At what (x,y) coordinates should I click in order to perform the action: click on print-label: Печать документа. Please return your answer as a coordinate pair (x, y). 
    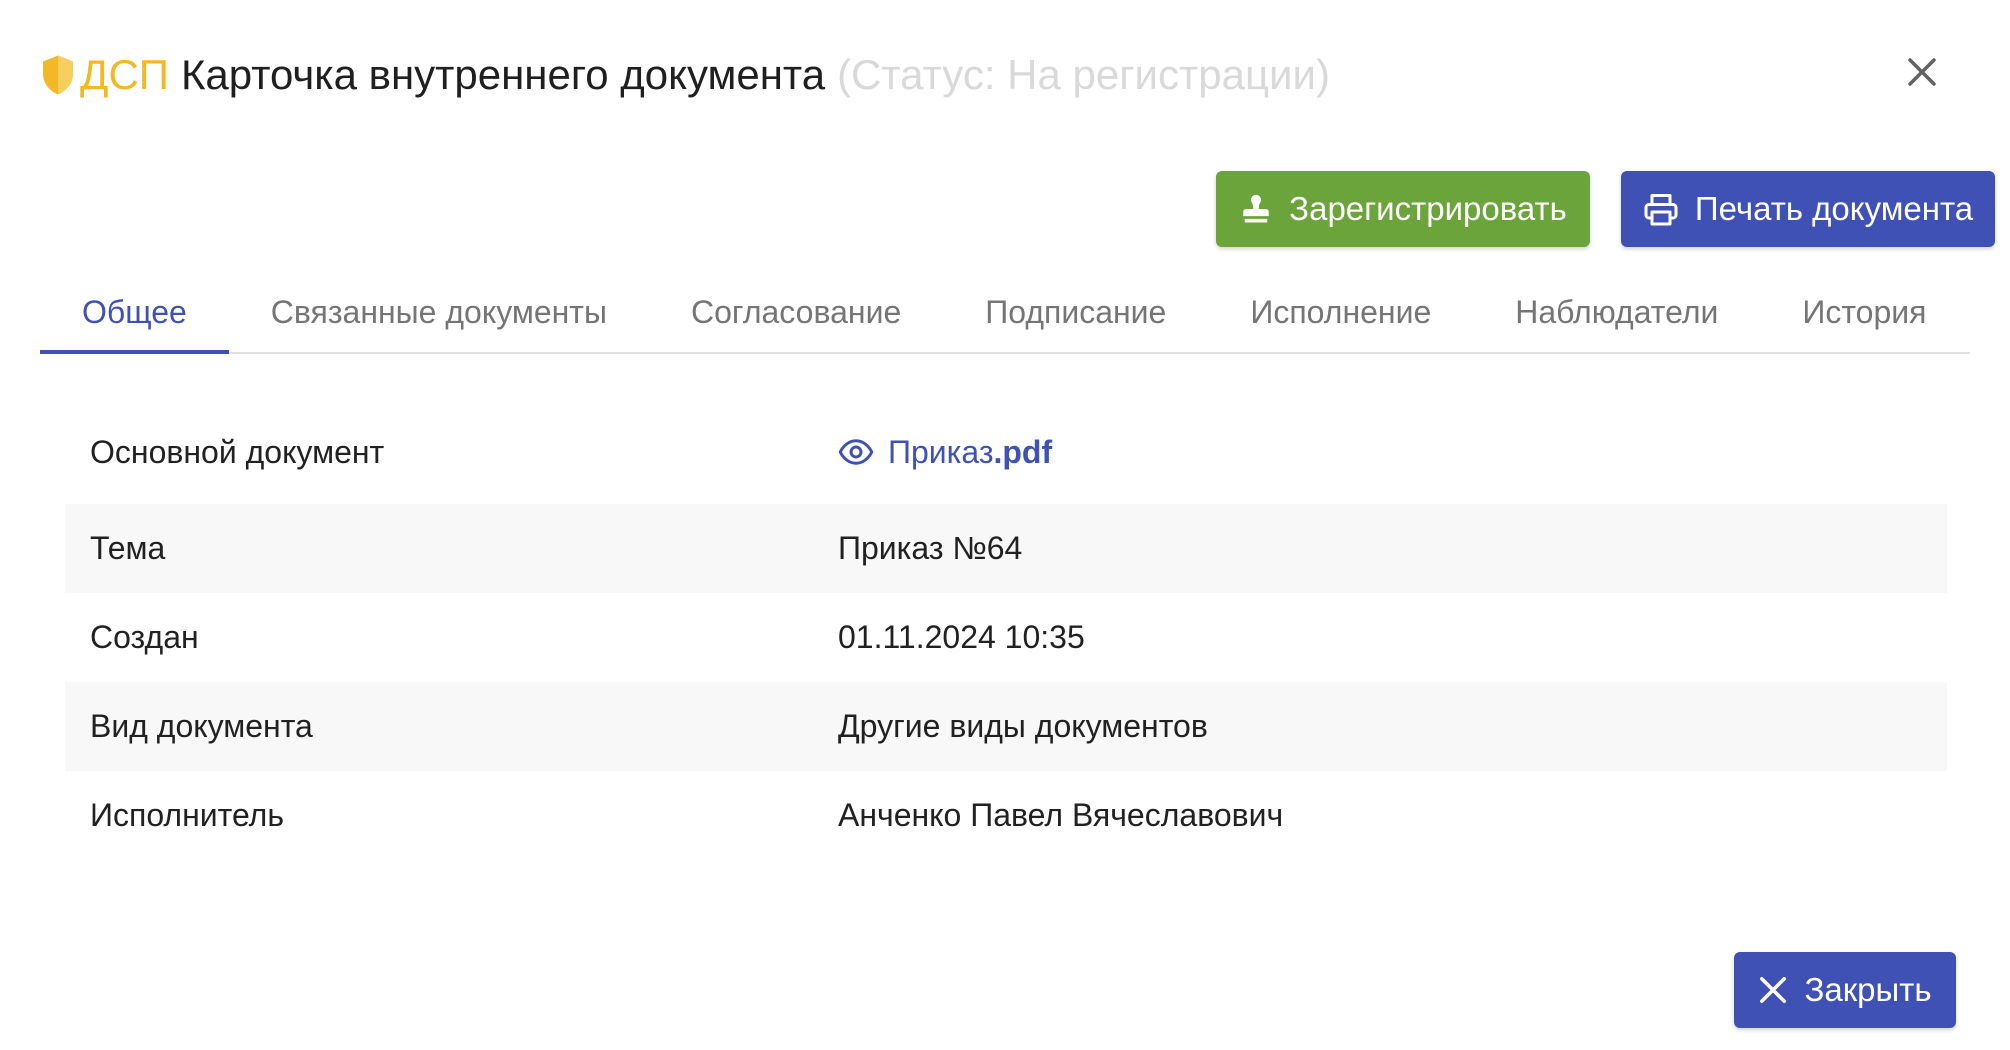
    Looking at the image, I should click on (1834, 208).